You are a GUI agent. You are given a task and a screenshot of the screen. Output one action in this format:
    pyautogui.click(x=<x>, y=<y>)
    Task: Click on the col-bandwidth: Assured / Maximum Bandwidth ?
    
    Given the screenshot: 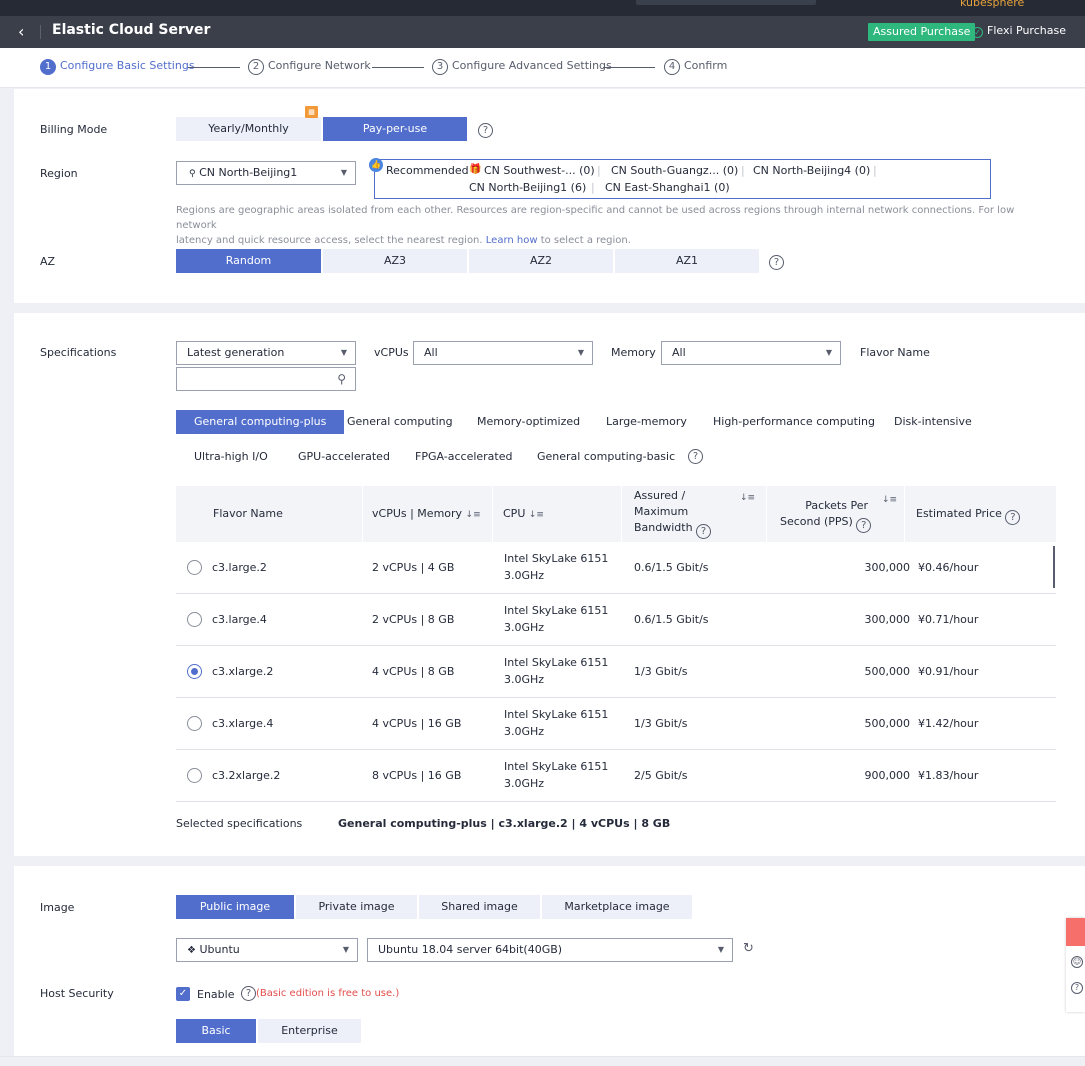 What is the action you would take?
    pyautogui.click(x=673, y=513)
    